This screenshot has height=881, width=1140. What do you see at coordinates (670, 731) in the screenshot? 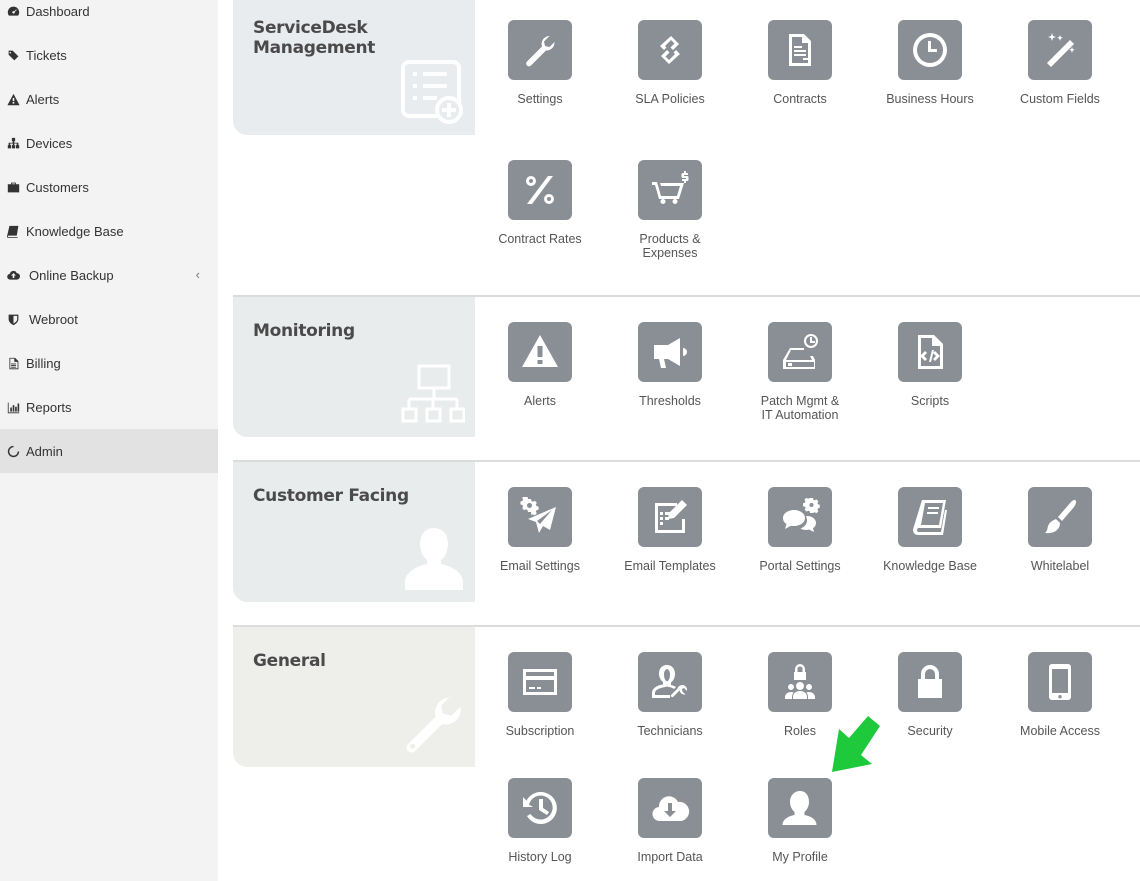
I see `tile-label: Technicians` at bounding box center [670, 731].